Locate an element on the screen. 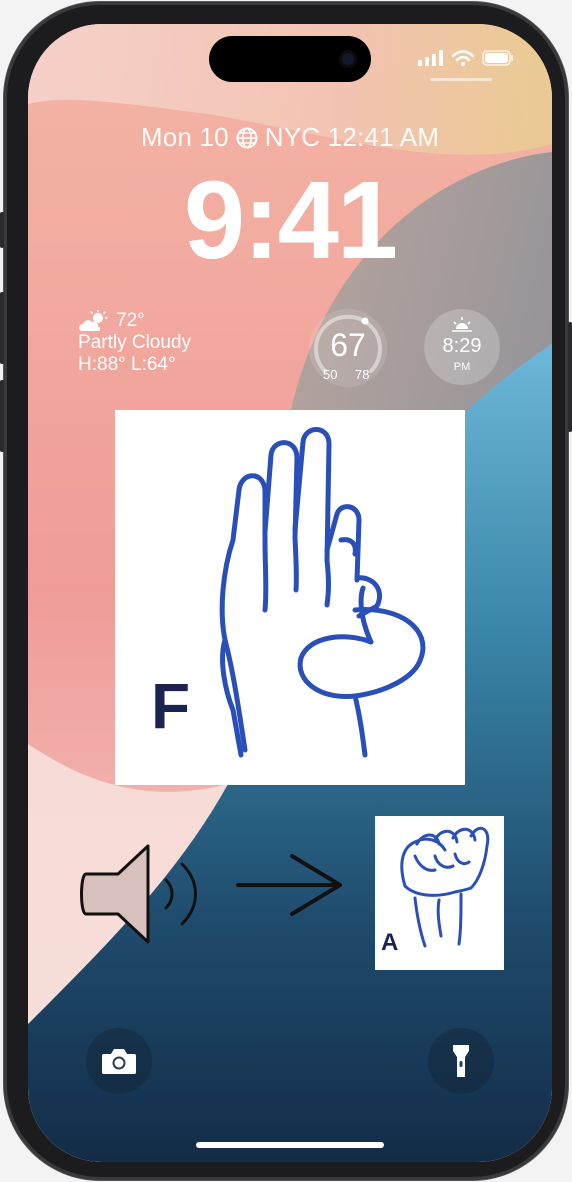 The height and width of the screenshot is (1182, 572). gauge-high: 78 is located at coordinates (362, 374).